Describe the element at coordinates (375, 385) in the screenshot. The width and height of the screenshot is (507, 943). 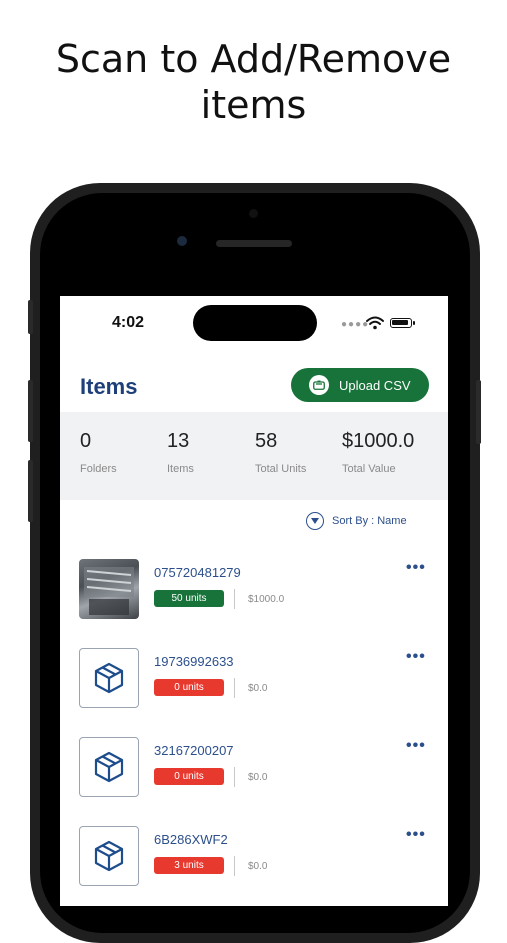
I see `upload-csv-label: Upload CSV` at that location.